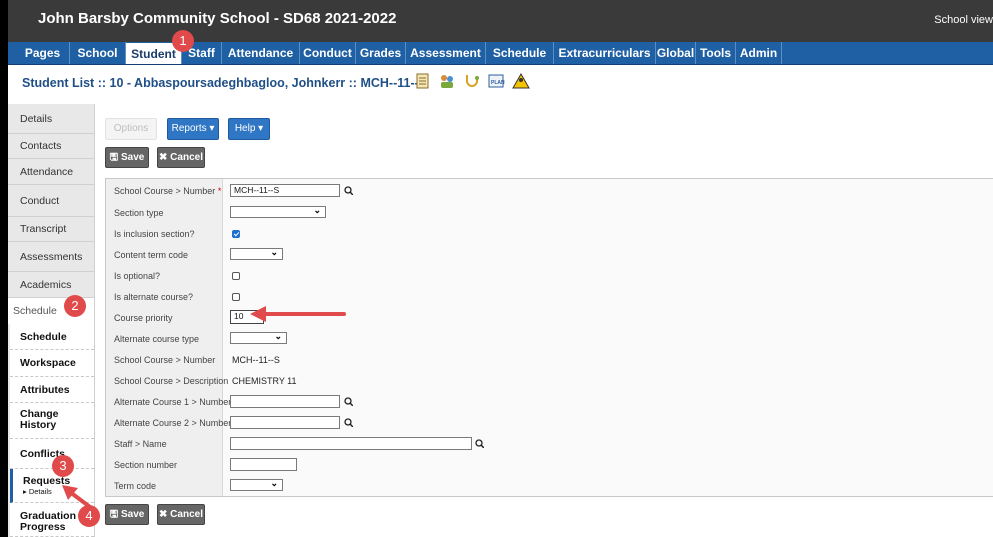 This screenshot has height=537, width=993. Describe the element at coordinates (447, 81) in the screenshot. I see `family-icon` at that location.